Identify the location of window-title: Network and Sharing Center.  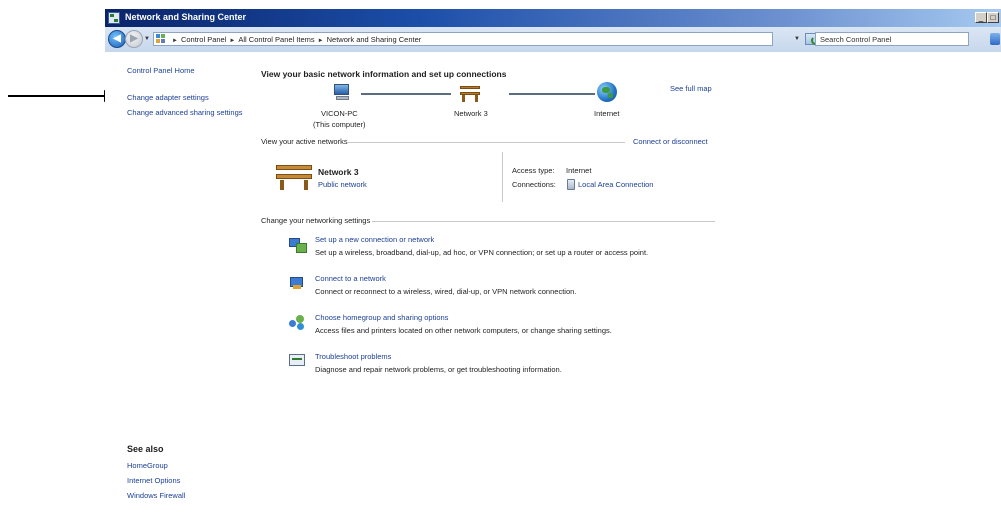
(186, 17).